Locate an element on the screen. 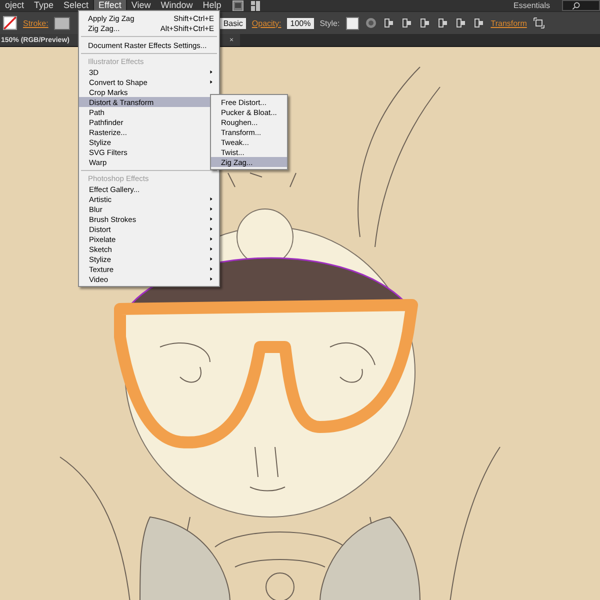 The image size is (600, 600). menu-bar-item: oject is located at coordinates (15, 5).